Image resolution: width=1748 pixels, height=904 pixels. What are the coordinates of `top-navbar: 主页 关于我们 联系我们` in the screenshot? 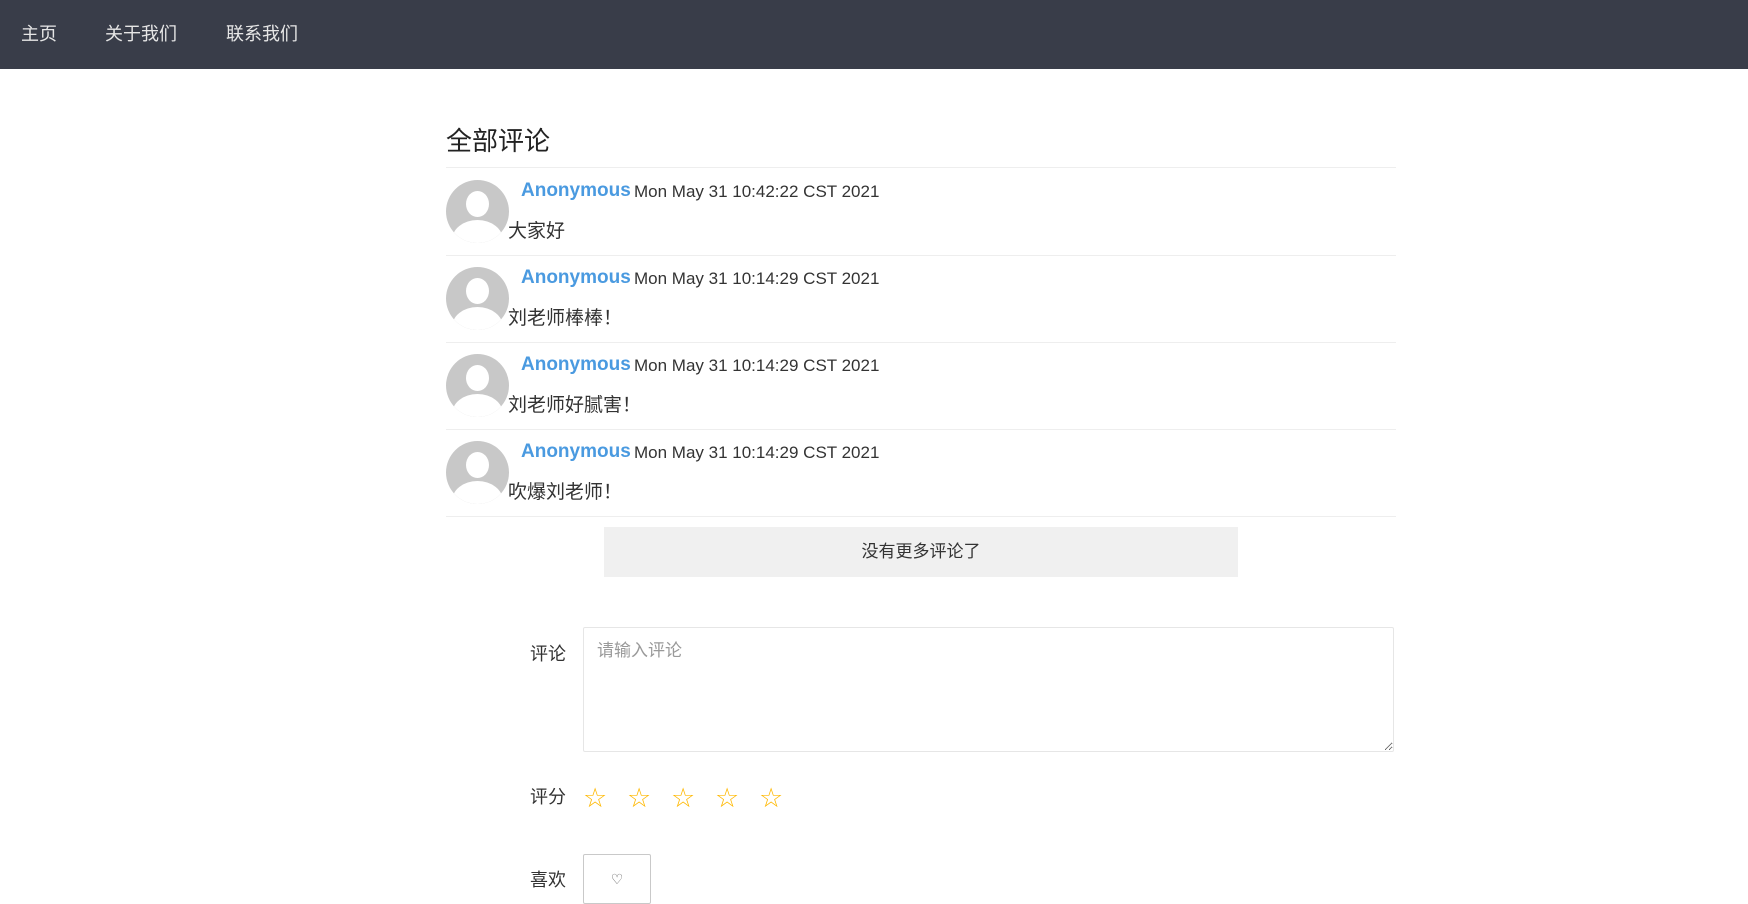 It's located at (874, 34).